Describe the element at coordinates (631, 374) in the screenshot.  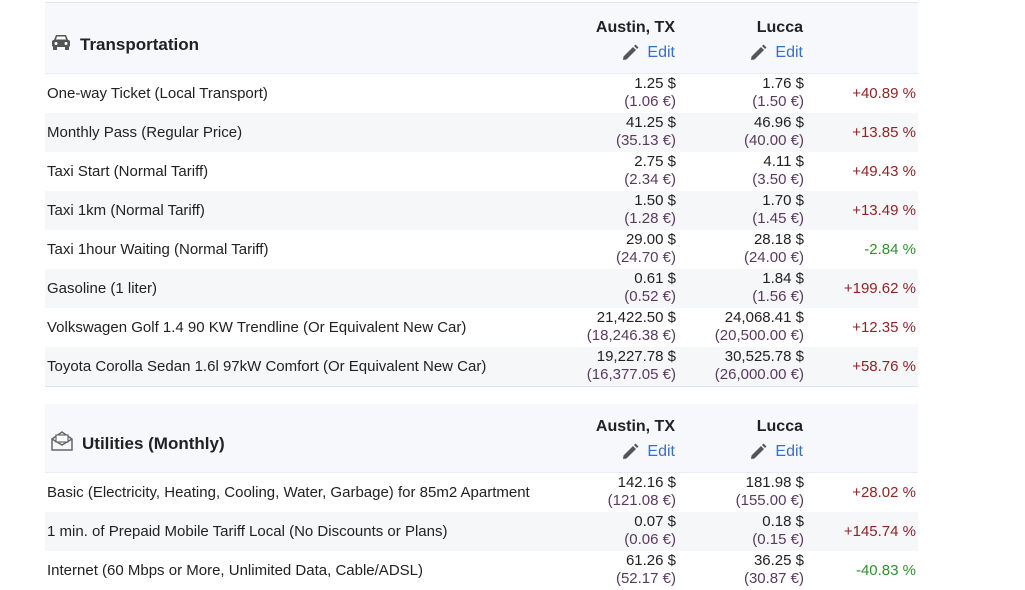
I see `price-eur: (16,377.05 €)` at that location.